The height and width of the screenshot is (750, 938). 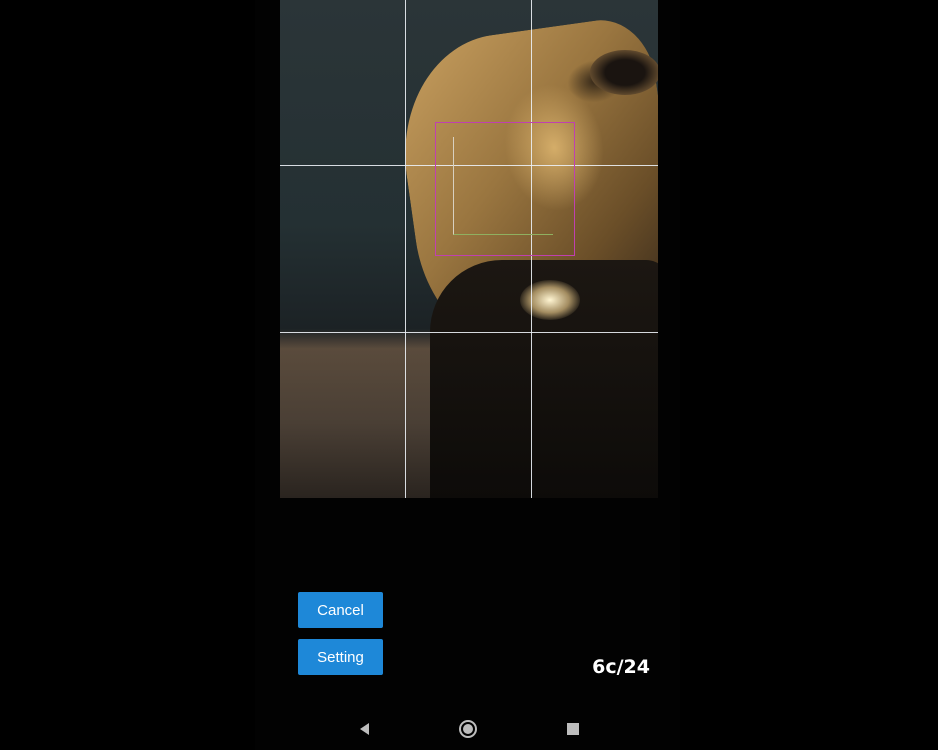 I want to click on cancel-button: Cancel, so click(x=340, y=610).